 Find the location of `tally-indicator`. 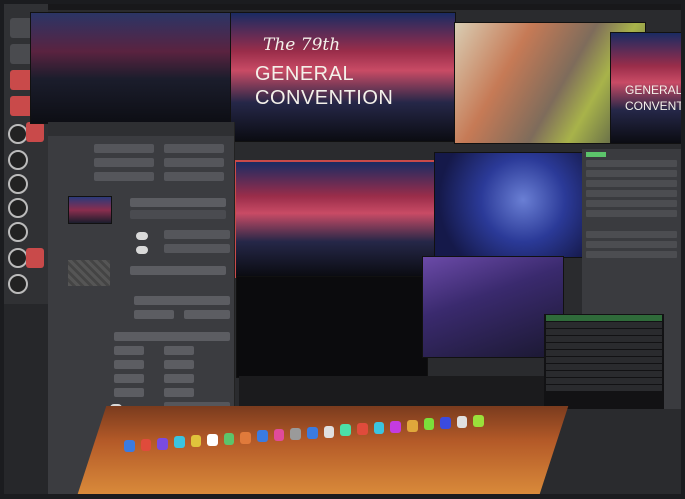

tally-indicator is located at coordinates (596, 154).